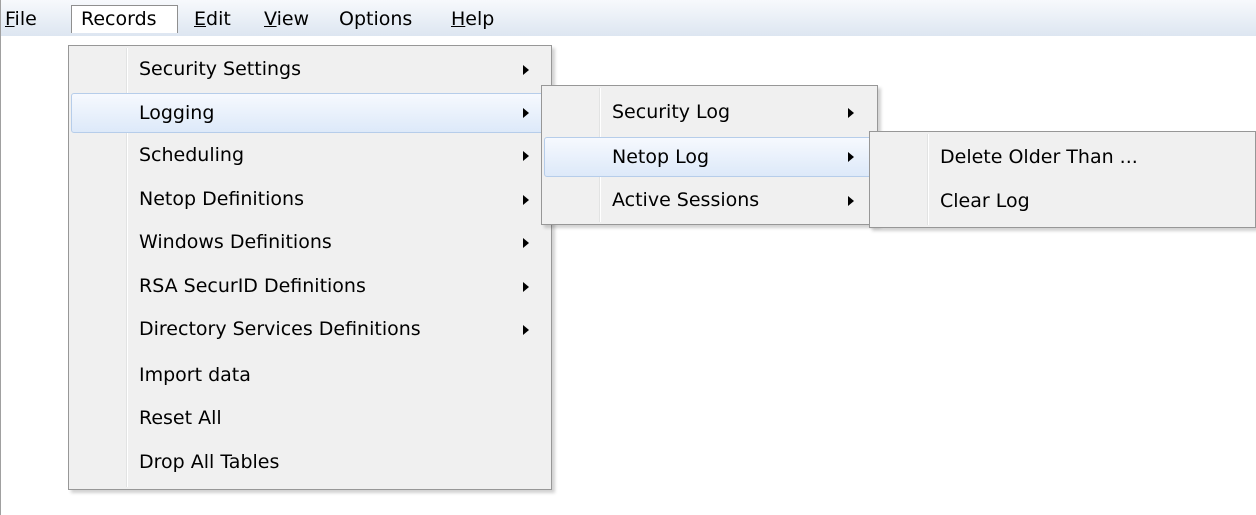  I want to click on menu-item-label: Active Sessions, so click(686, 200).